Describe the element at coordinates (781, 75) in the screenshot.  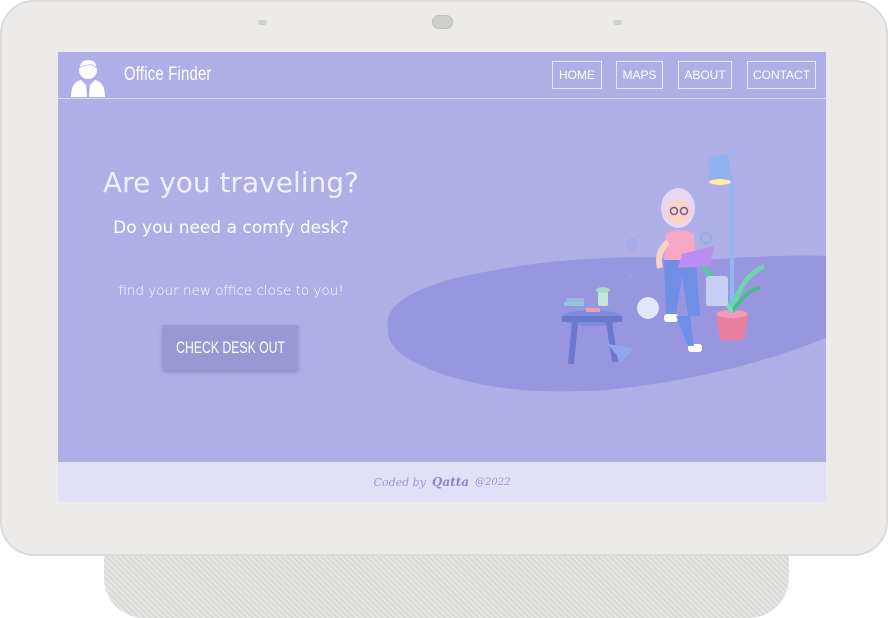
I see `nav-contact: CONTACT` at that location.